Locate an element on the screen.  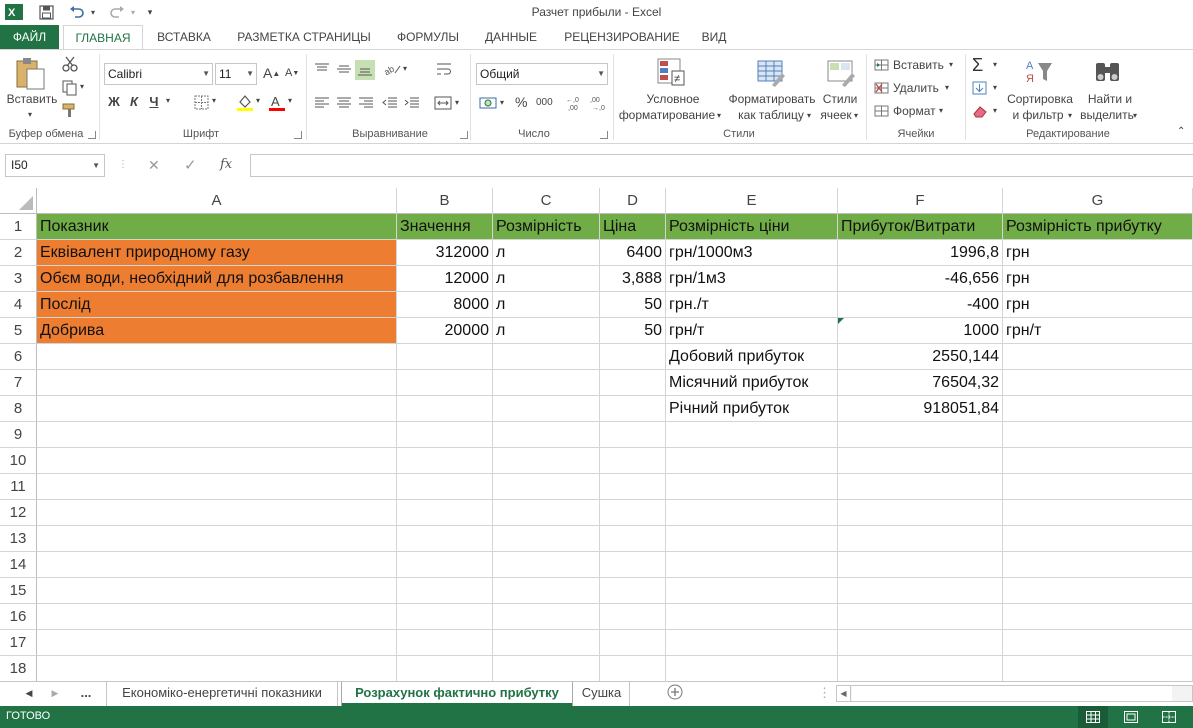
cell-e2: грн/1000м3 is located at coordinates (752, 253).